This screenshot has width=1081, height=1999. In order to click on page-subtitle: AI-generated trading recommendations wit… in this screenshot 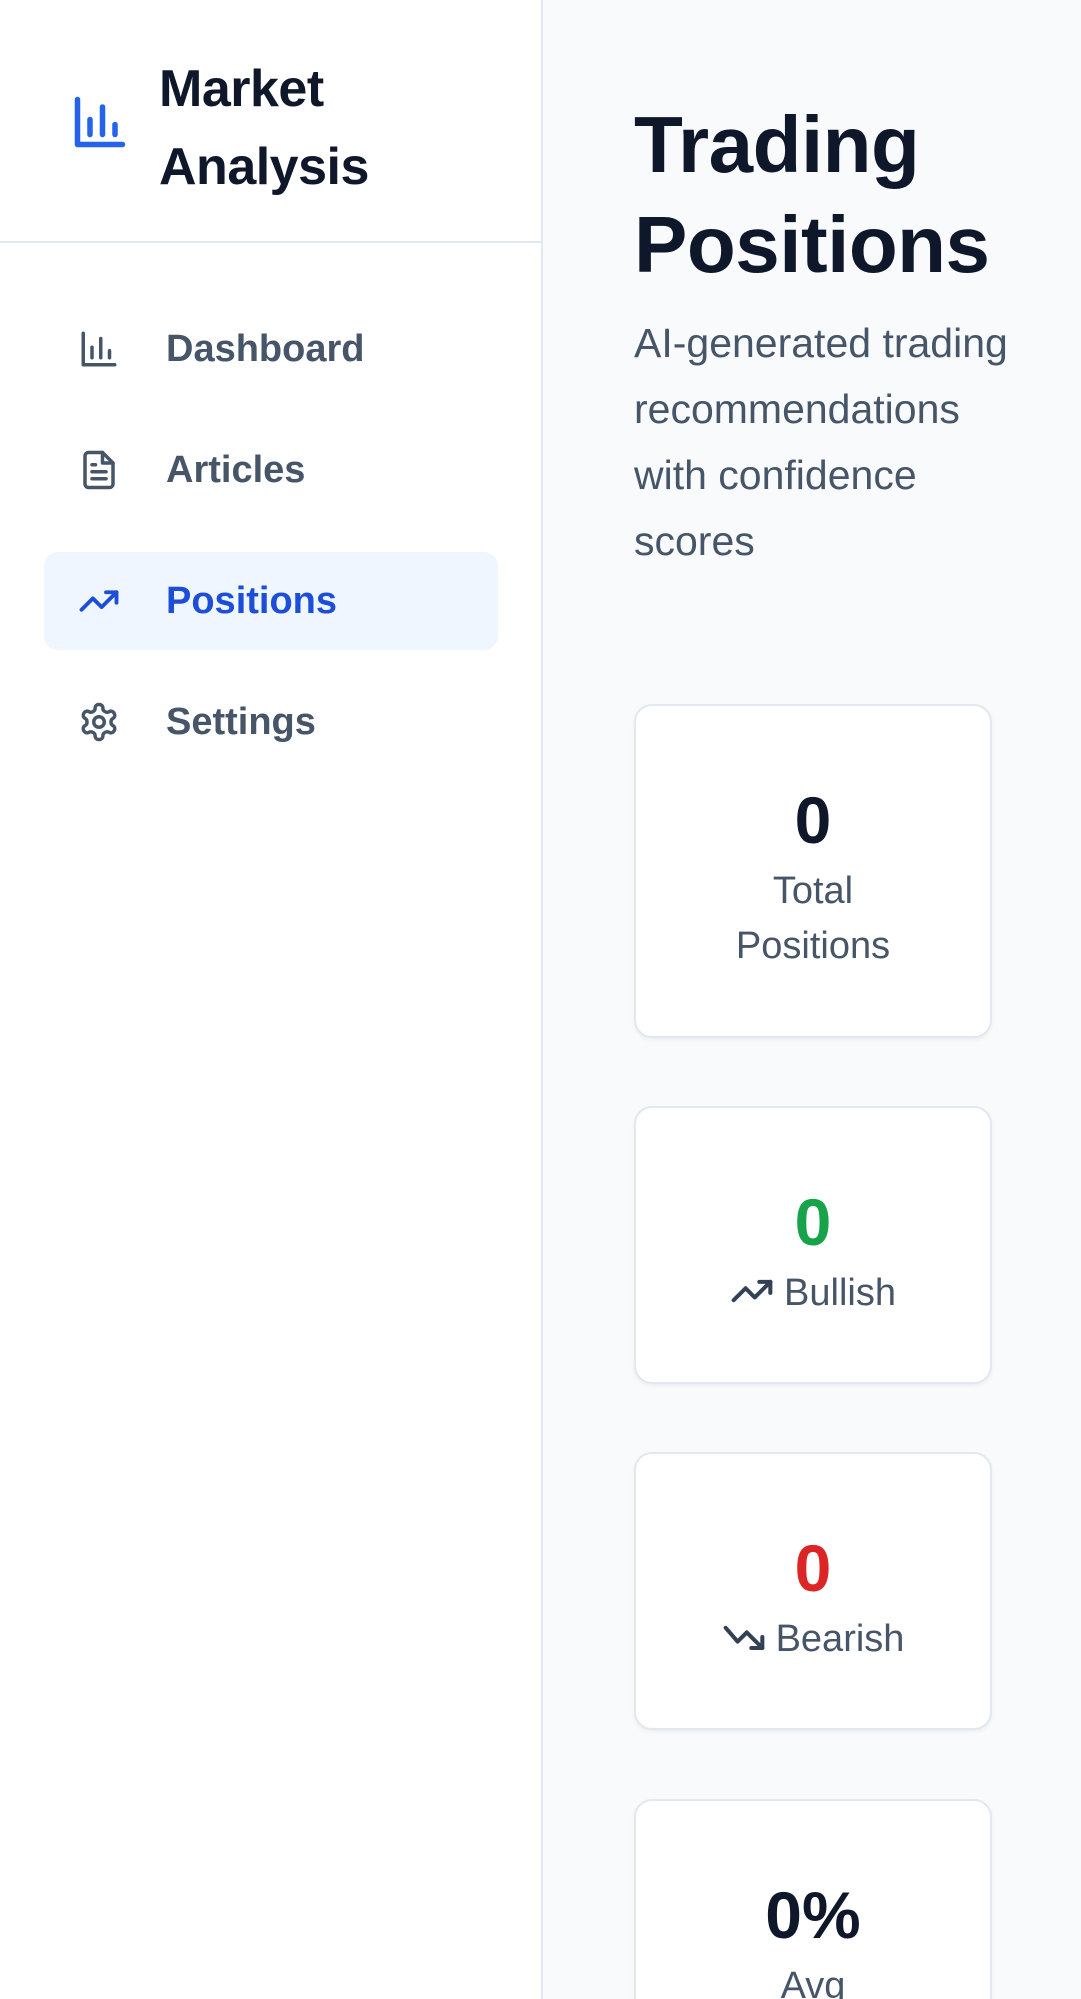, I will do `click(821, 442)`.